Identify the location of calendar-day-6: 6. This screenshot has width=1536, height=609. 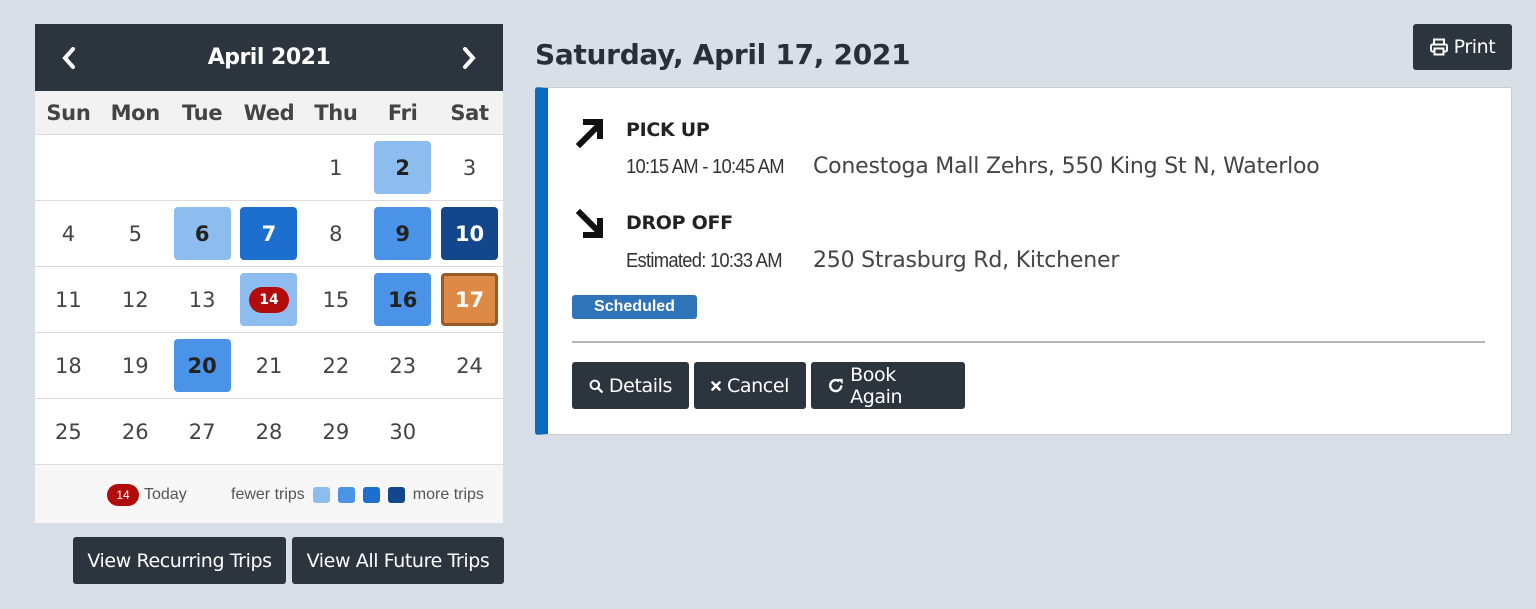
(202, 233).